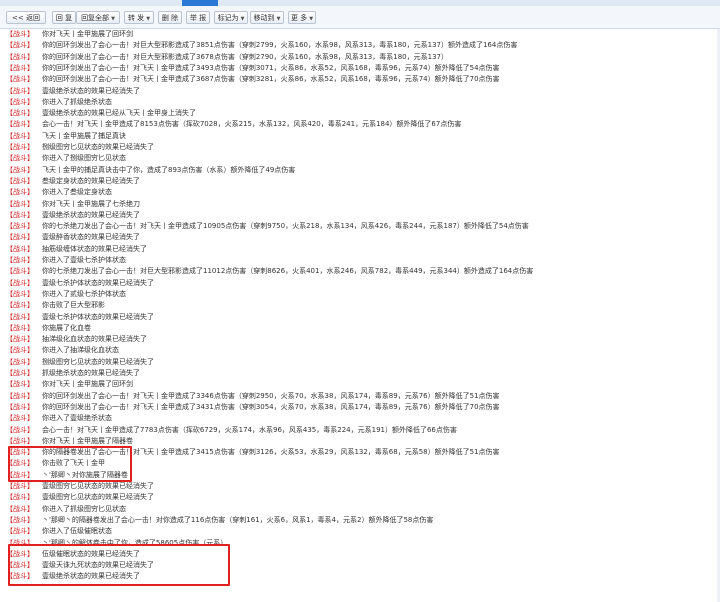  I want to click on reply-all-label: 回复全部, so click(95, 18).